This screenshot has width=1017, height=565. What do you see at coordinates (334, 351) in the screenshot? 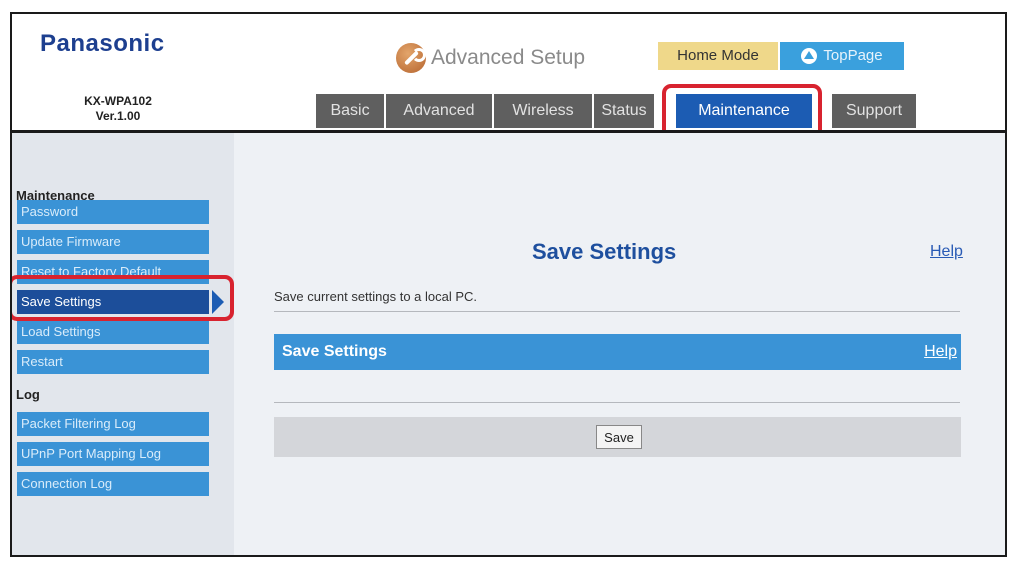
I see `section-title: Save Settings` at bounding box center [334, 351].